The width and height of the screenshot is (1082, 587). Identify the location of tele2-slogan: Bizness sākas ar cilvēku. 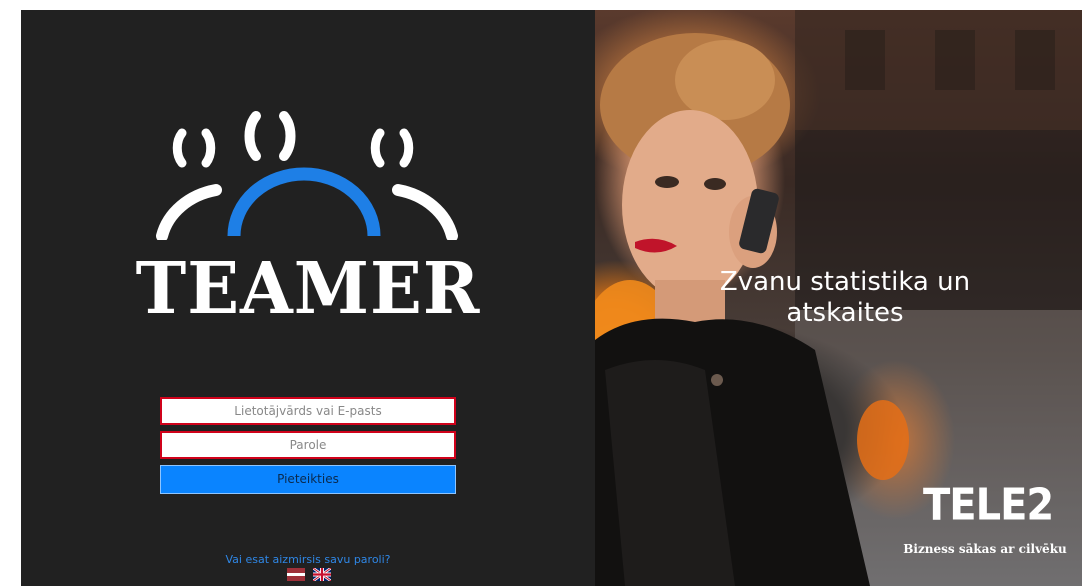
(985, 549).